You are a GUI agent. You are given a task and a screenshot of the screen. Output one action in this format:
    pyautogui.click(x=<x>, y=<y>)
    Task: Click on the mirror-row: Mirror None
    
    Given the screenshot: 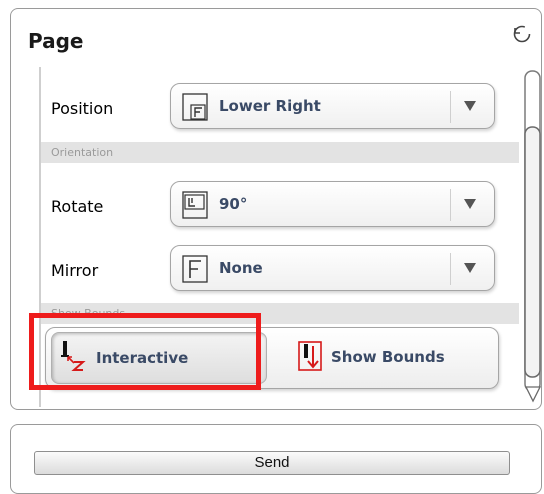 What is the action you would take?
    pyautogui.click(x=280, y=260)
    